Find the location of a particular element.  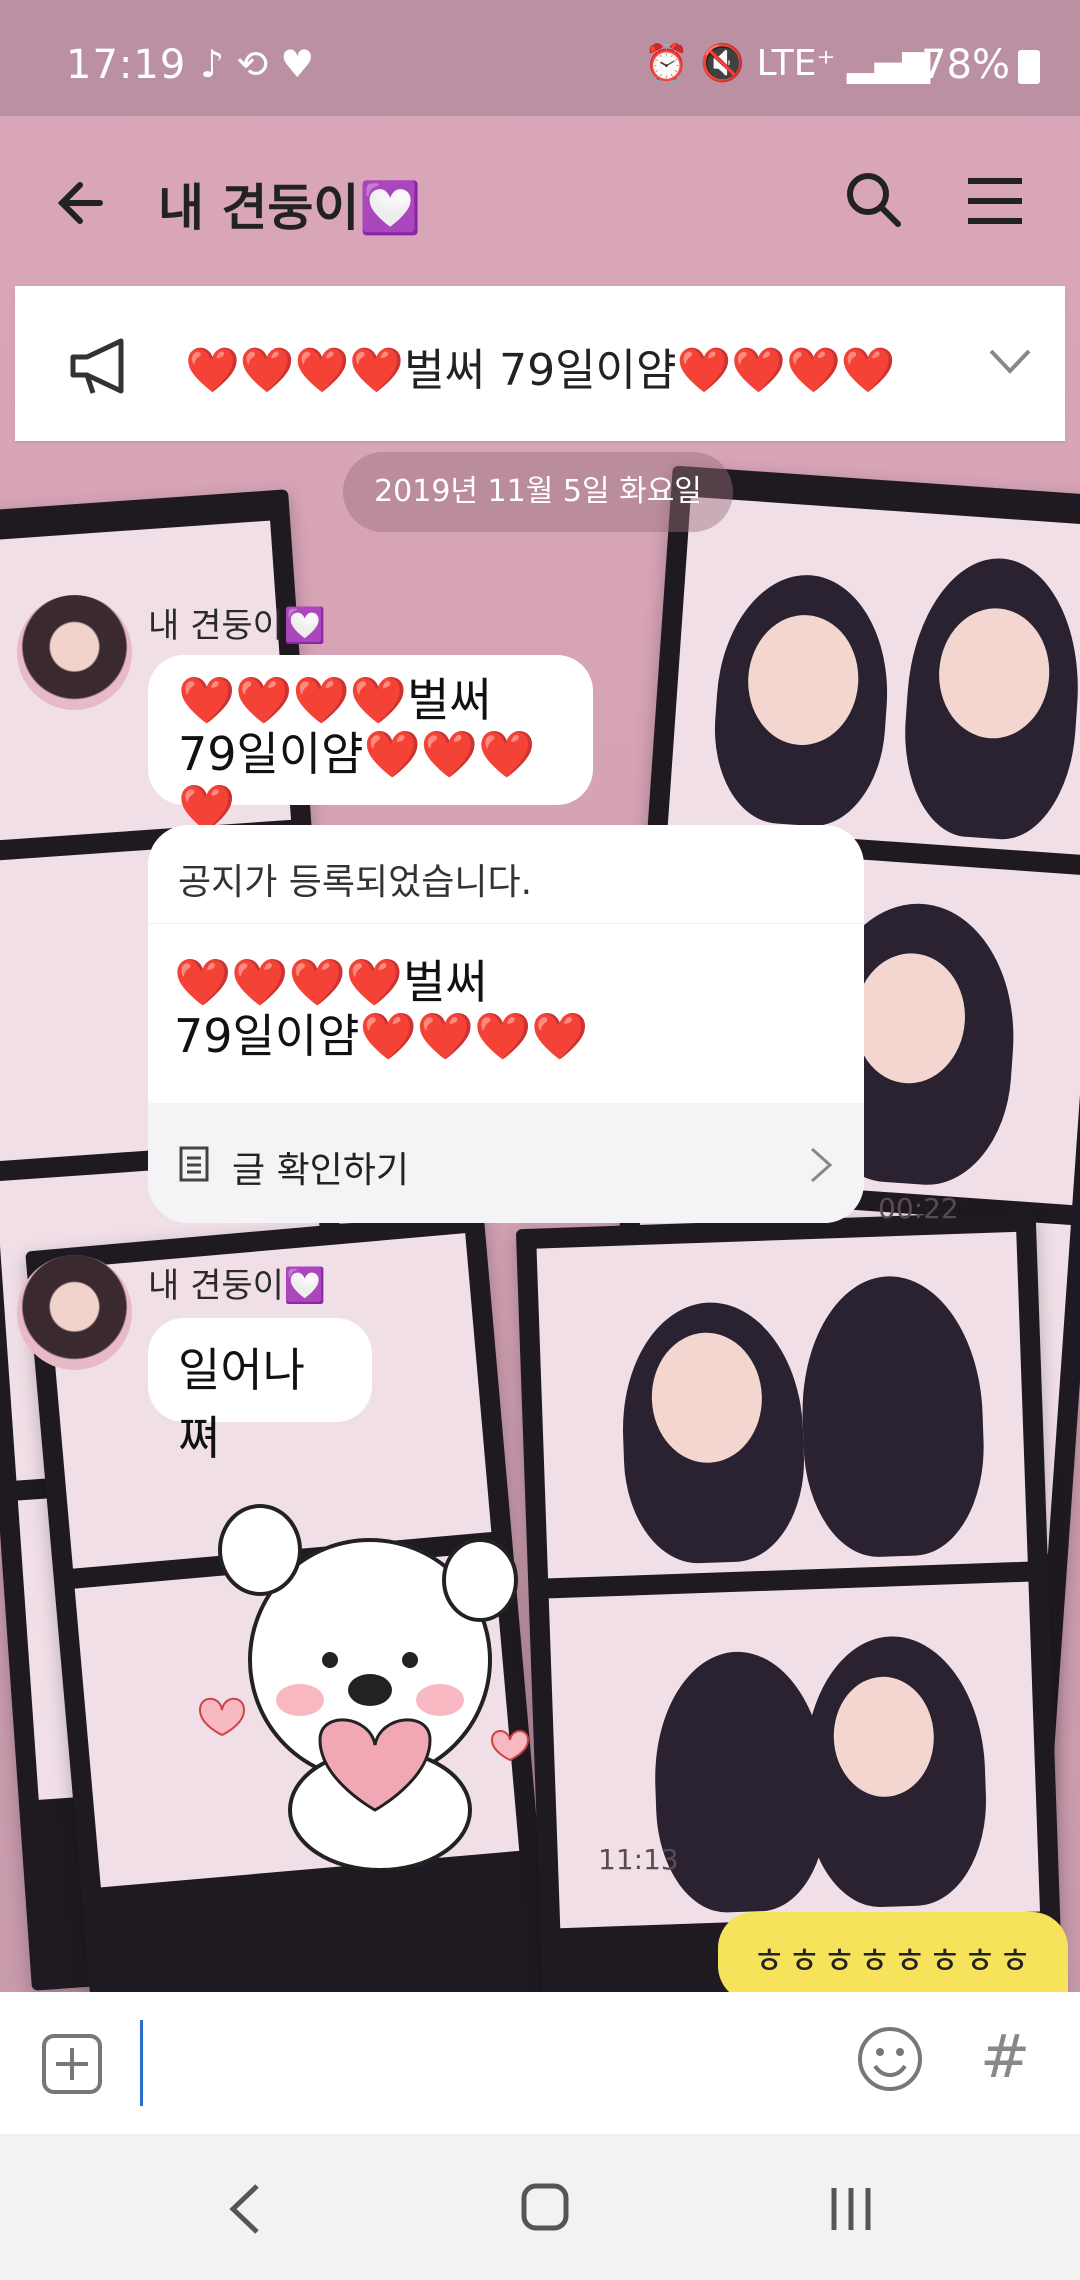

chat-header: 내 견둥이💟 is located at coordinates (540, 201).